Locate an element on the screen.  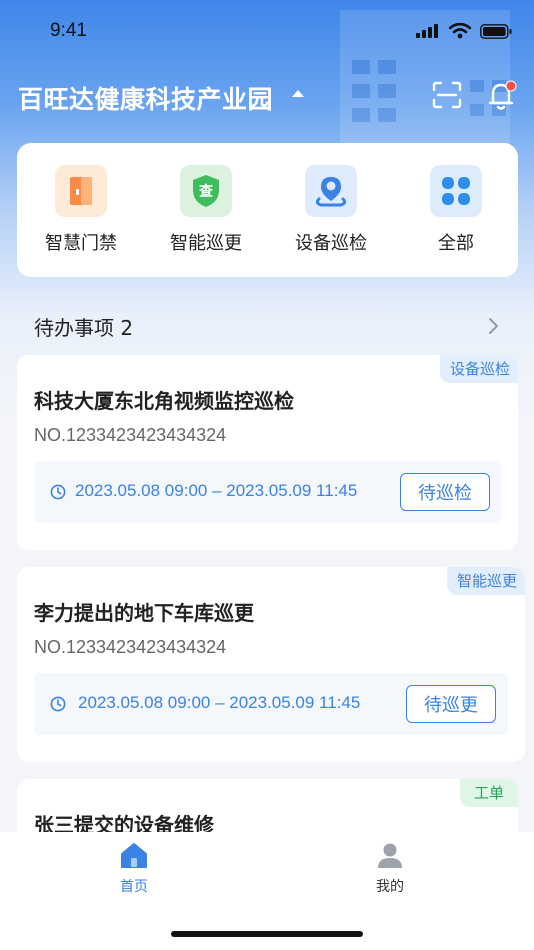
task-type-tag: 设备巡检 is located at coordinates (478, 369).